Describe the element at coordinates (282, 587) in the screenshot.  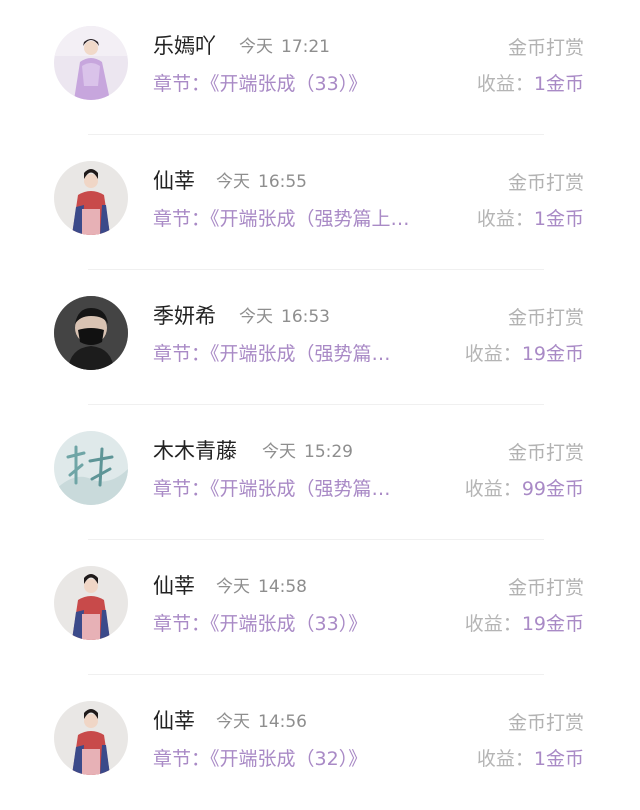
I see `timestamp-time: 14:58` at that location.